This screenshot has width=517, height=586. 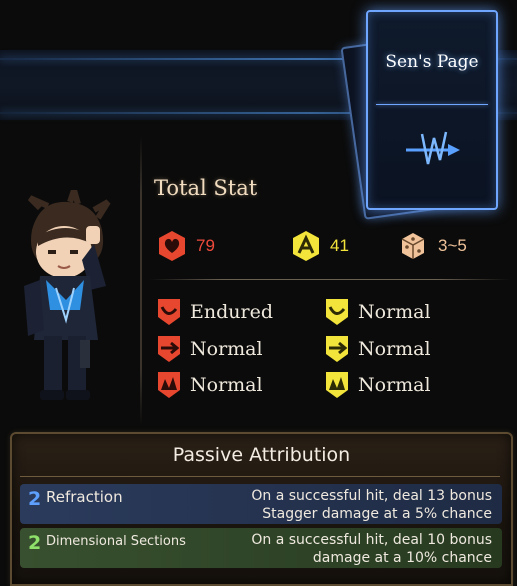 What do you see at coordinates (84, 497) in the screenshot?
I see `passive-name: Refraction` at bounding box center [84, 497].